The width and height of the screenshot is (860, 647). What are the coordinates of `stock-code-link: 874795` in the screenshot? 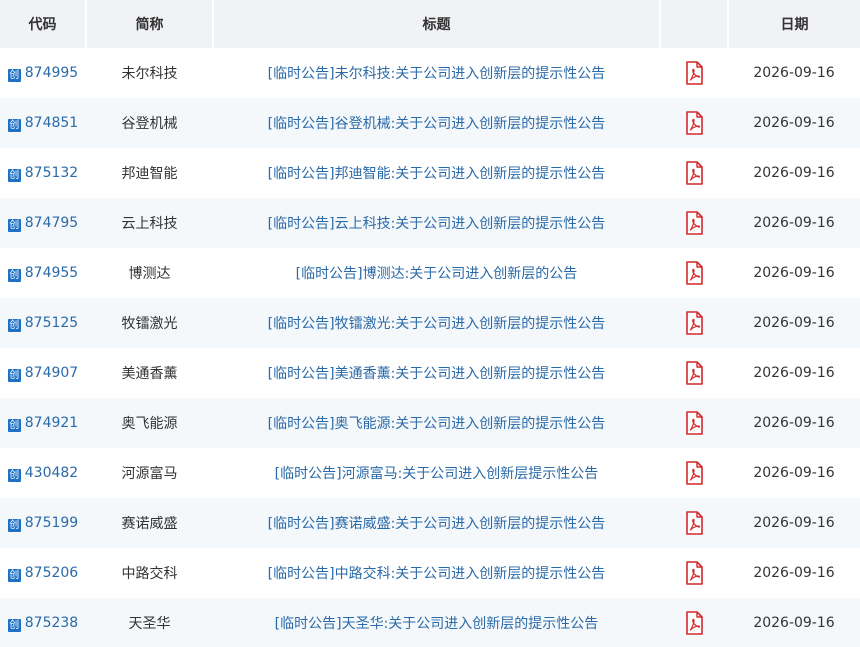 It's located at (51, 223).